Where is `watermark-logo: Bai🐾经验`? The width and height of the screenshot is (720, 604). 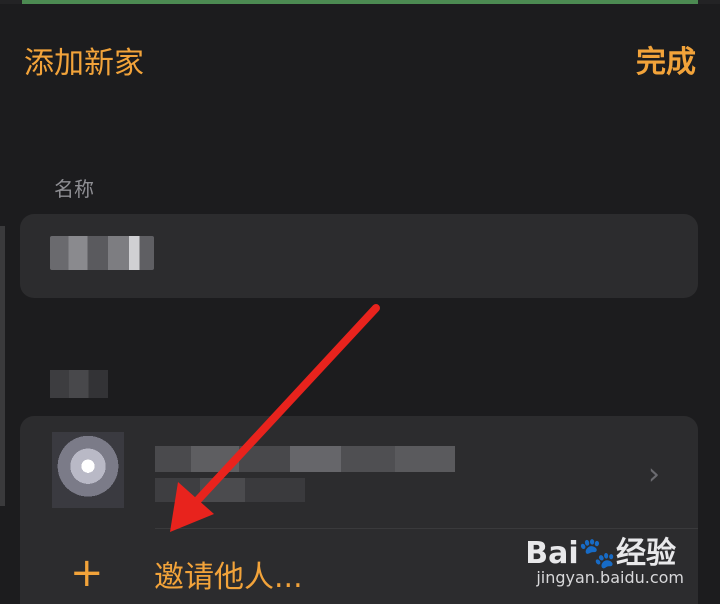
watermark-logo: Bai🐾经验 is located at coordinates (600, 553).